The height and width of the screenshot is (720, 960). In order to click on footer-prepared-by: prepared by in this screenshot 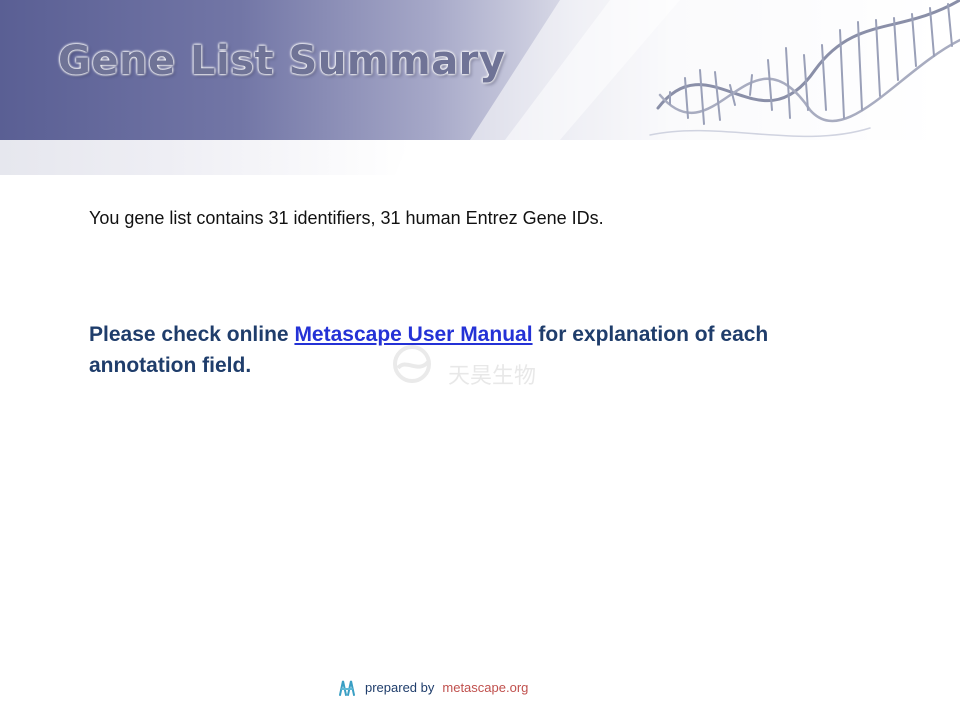, I will do `click(400, 687)`.